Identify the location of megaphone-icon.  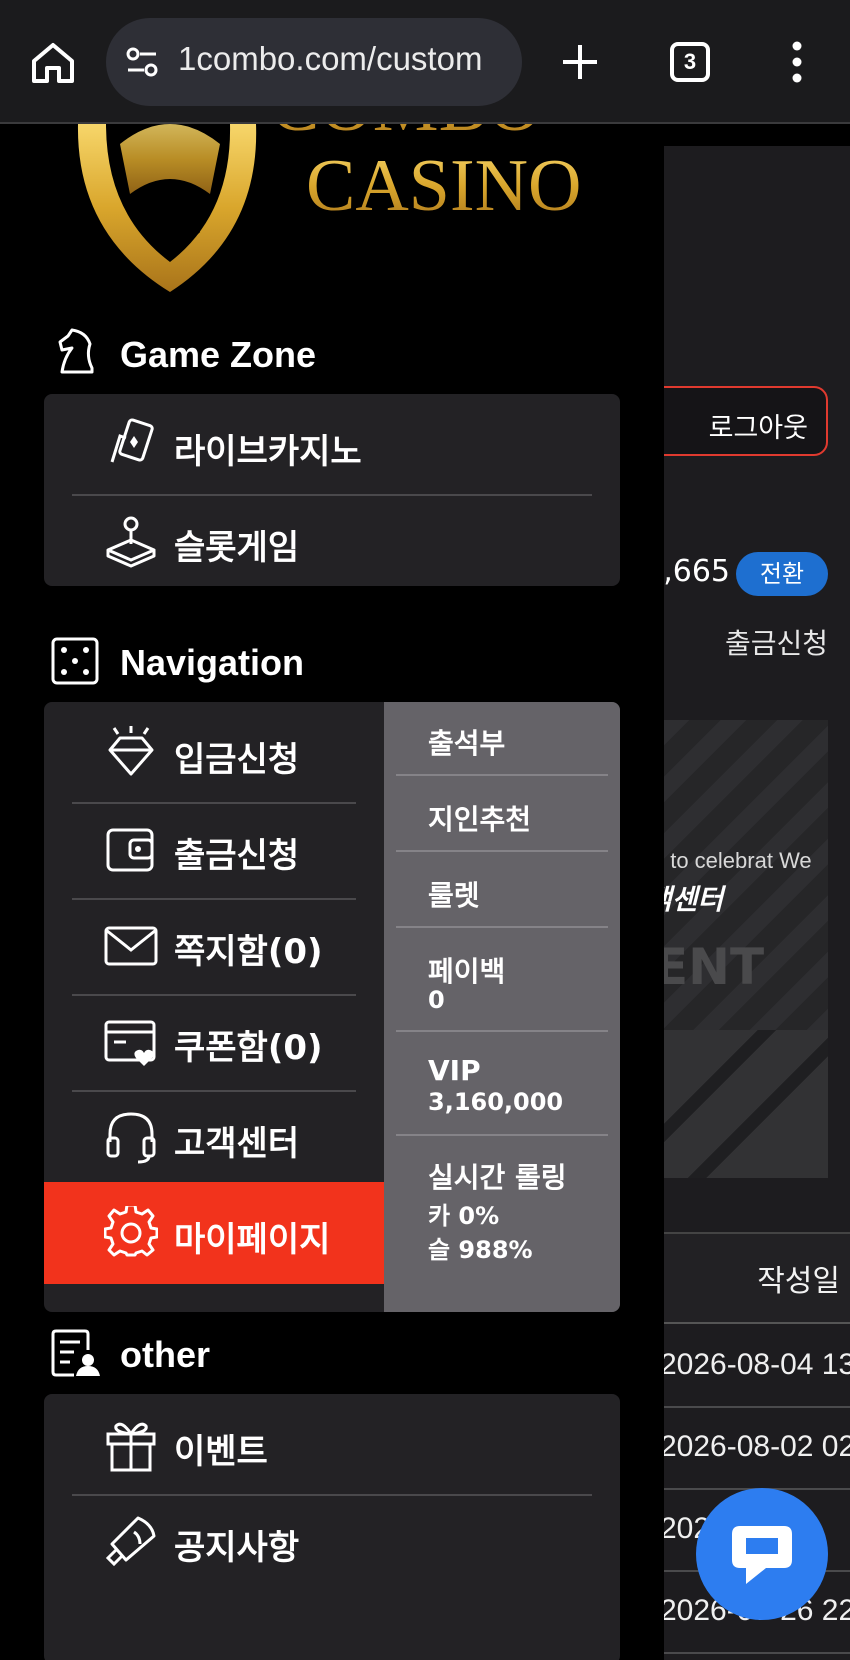
(130, 1541).